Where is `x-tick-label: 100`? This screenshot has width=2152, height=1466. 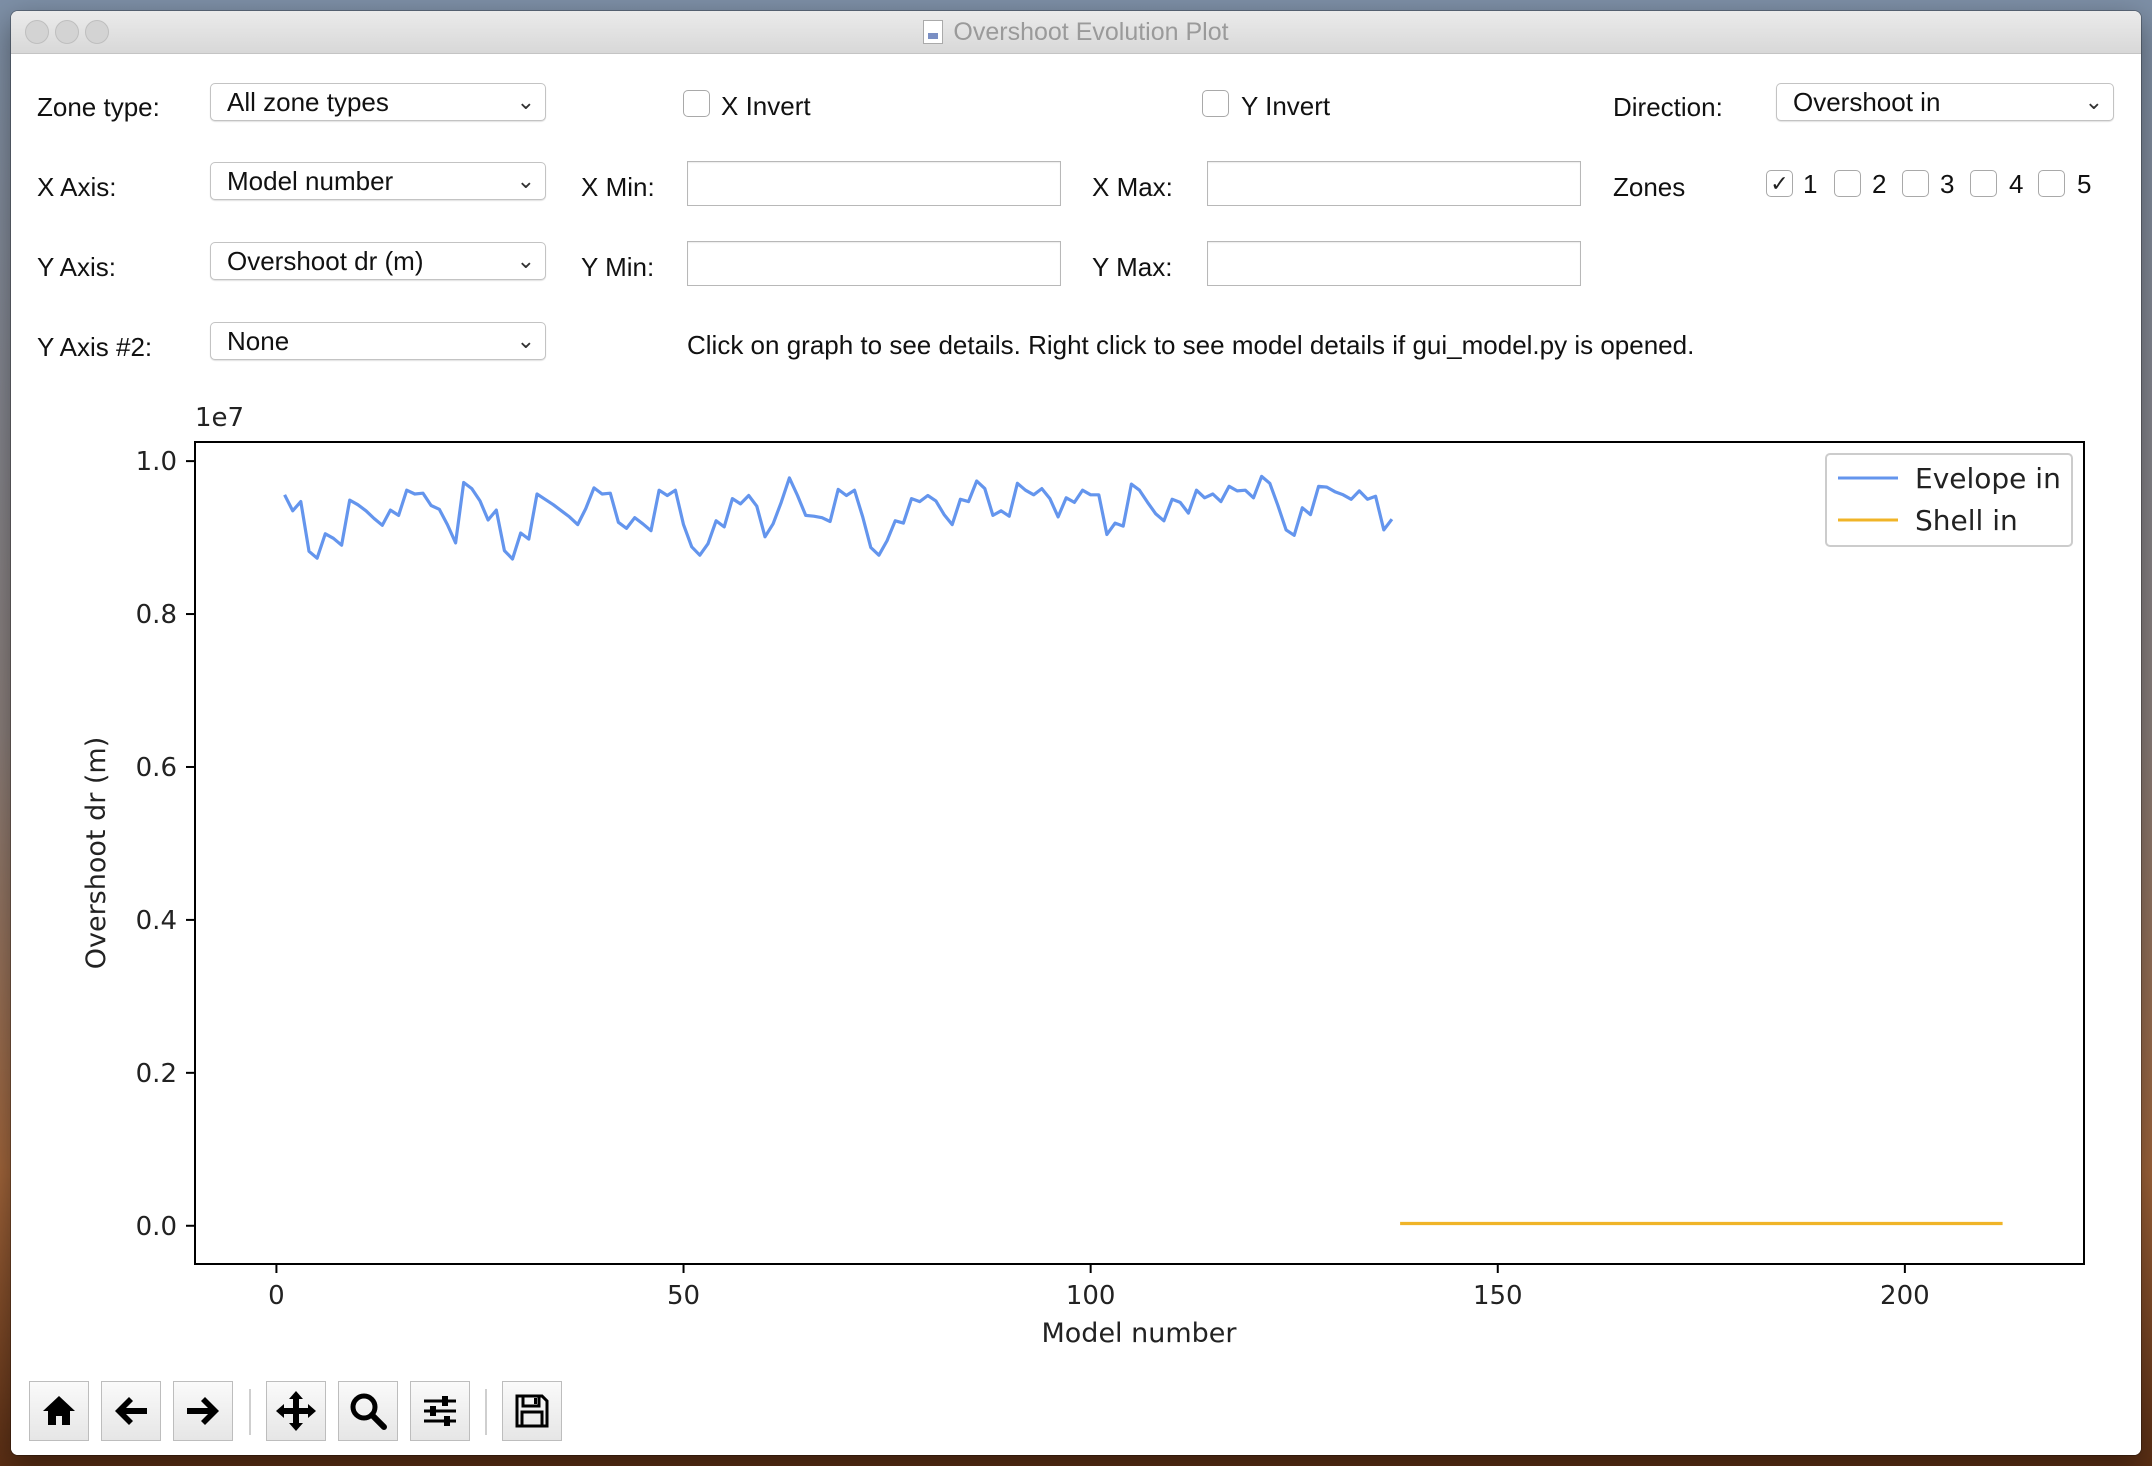 x-tick-label: 100 is located at coordinates (1091, 1296).